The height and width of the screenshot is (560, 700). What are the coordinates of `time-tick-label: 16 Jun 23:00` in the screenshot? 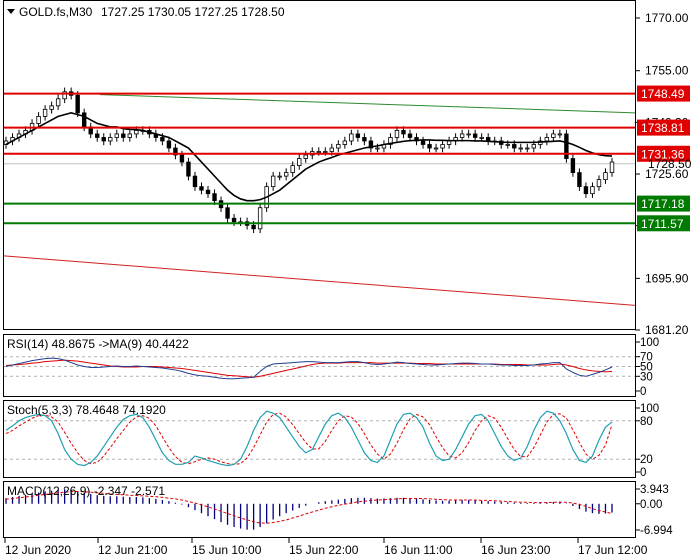 It's located at (516, 550).